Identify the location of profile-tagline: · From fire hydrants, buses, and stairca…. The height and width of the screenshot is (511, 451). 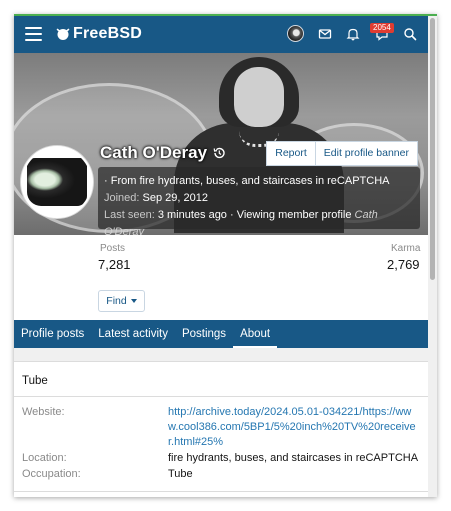
(247, 181).